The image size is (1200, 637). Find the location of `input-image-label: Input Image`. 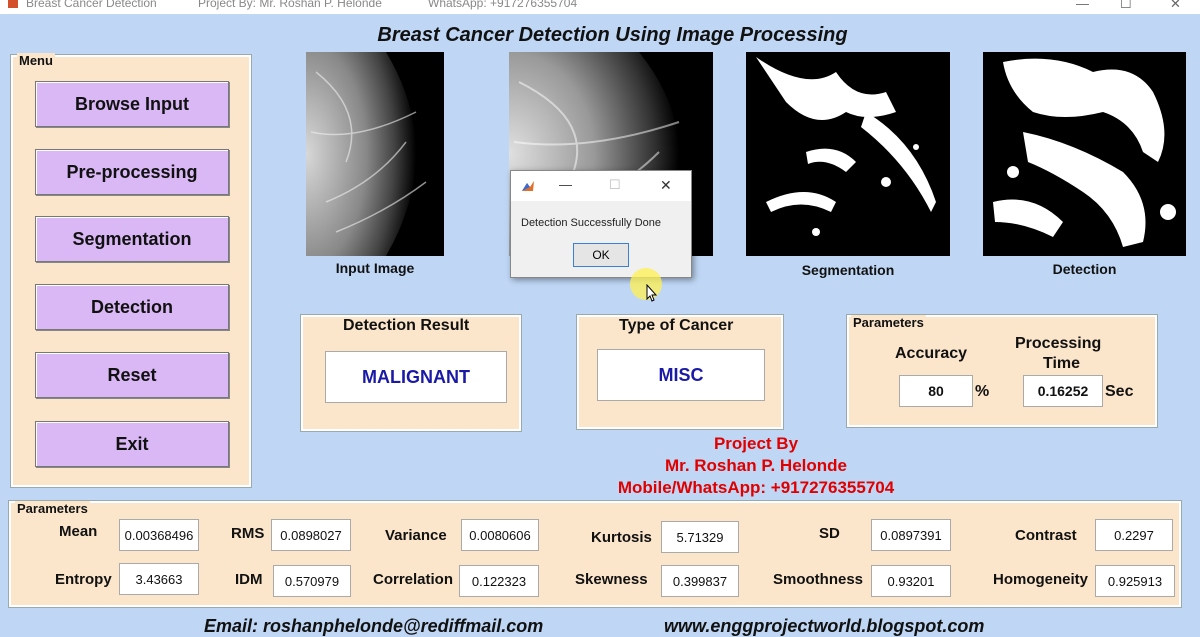

input-image-label: Input Image is located at coordinates (375, 268).